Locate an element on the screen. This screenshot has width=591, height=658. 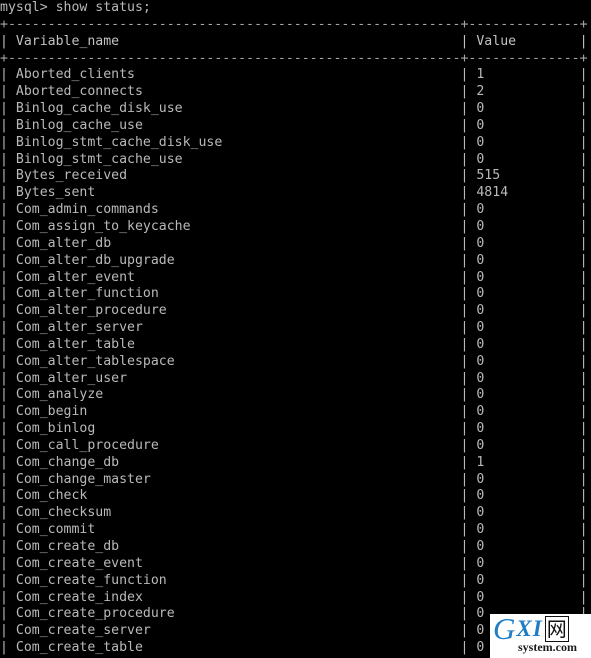
table-row: | Bytes_received | 515 | is located at coordinates (294, 176).